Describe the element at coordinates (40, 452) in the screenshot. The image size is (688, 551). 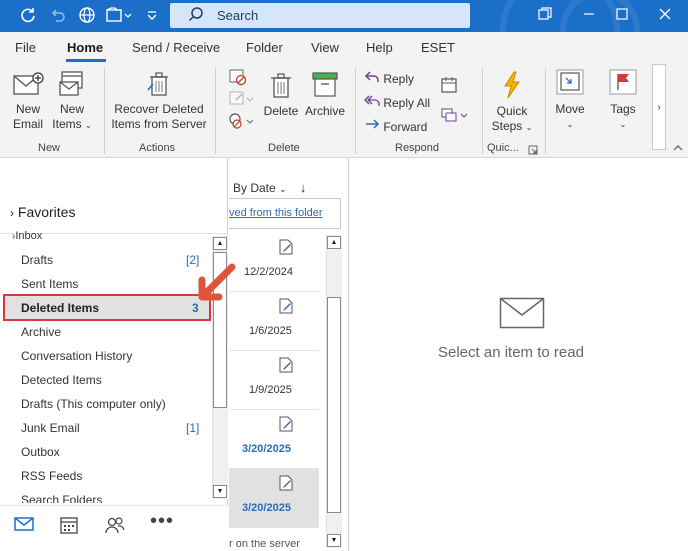
I see `folder-outbox: Outbox` at that location.